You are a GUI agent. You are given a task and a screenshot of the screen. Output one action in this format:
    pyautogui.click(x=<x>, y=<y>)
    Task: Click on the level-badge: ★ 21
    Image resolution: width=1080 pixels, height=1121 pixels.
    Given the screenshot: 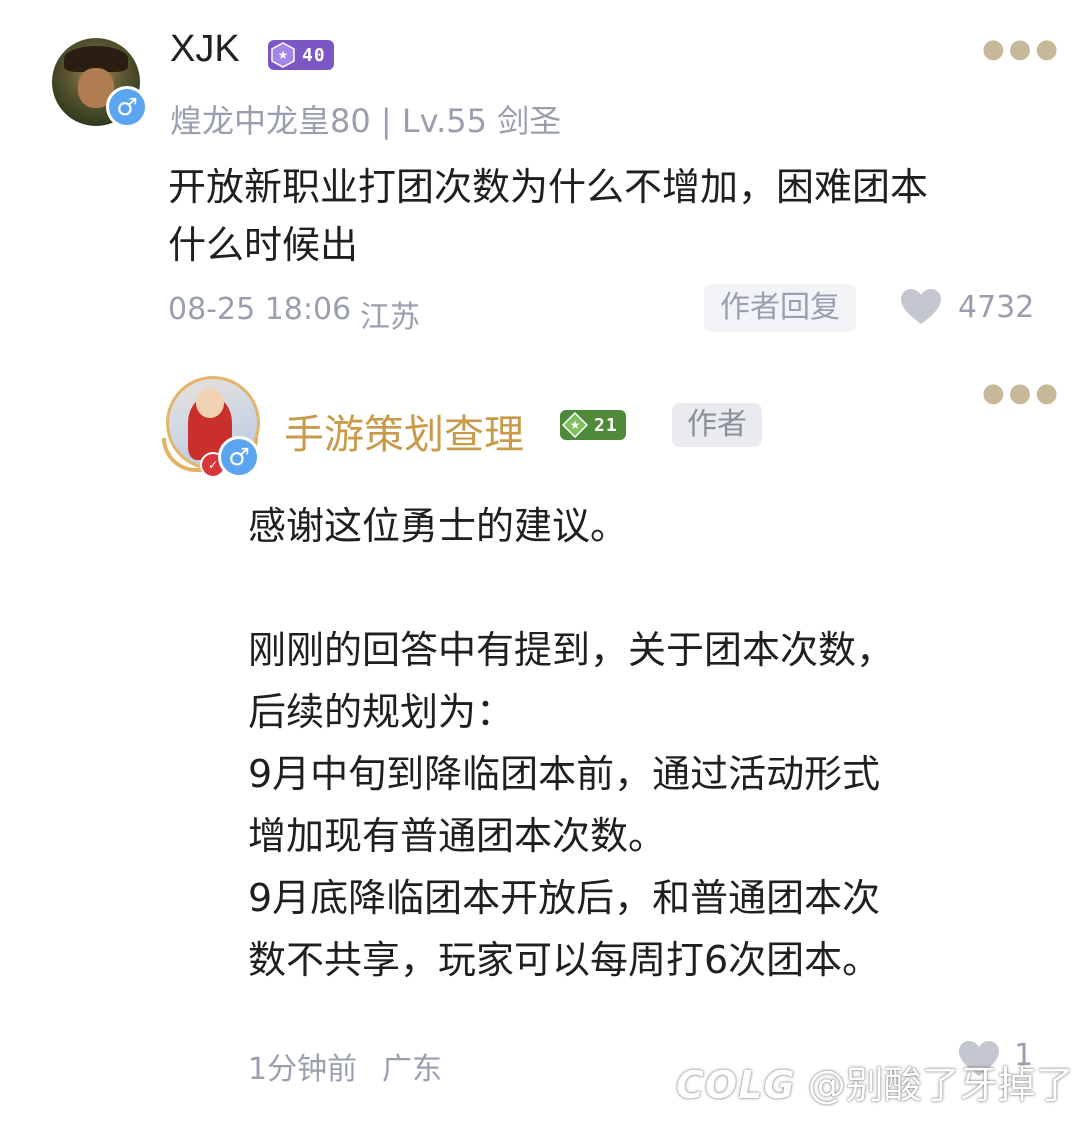 What is the action you would take?
    pyautogui.click(x=593, y=425)
    